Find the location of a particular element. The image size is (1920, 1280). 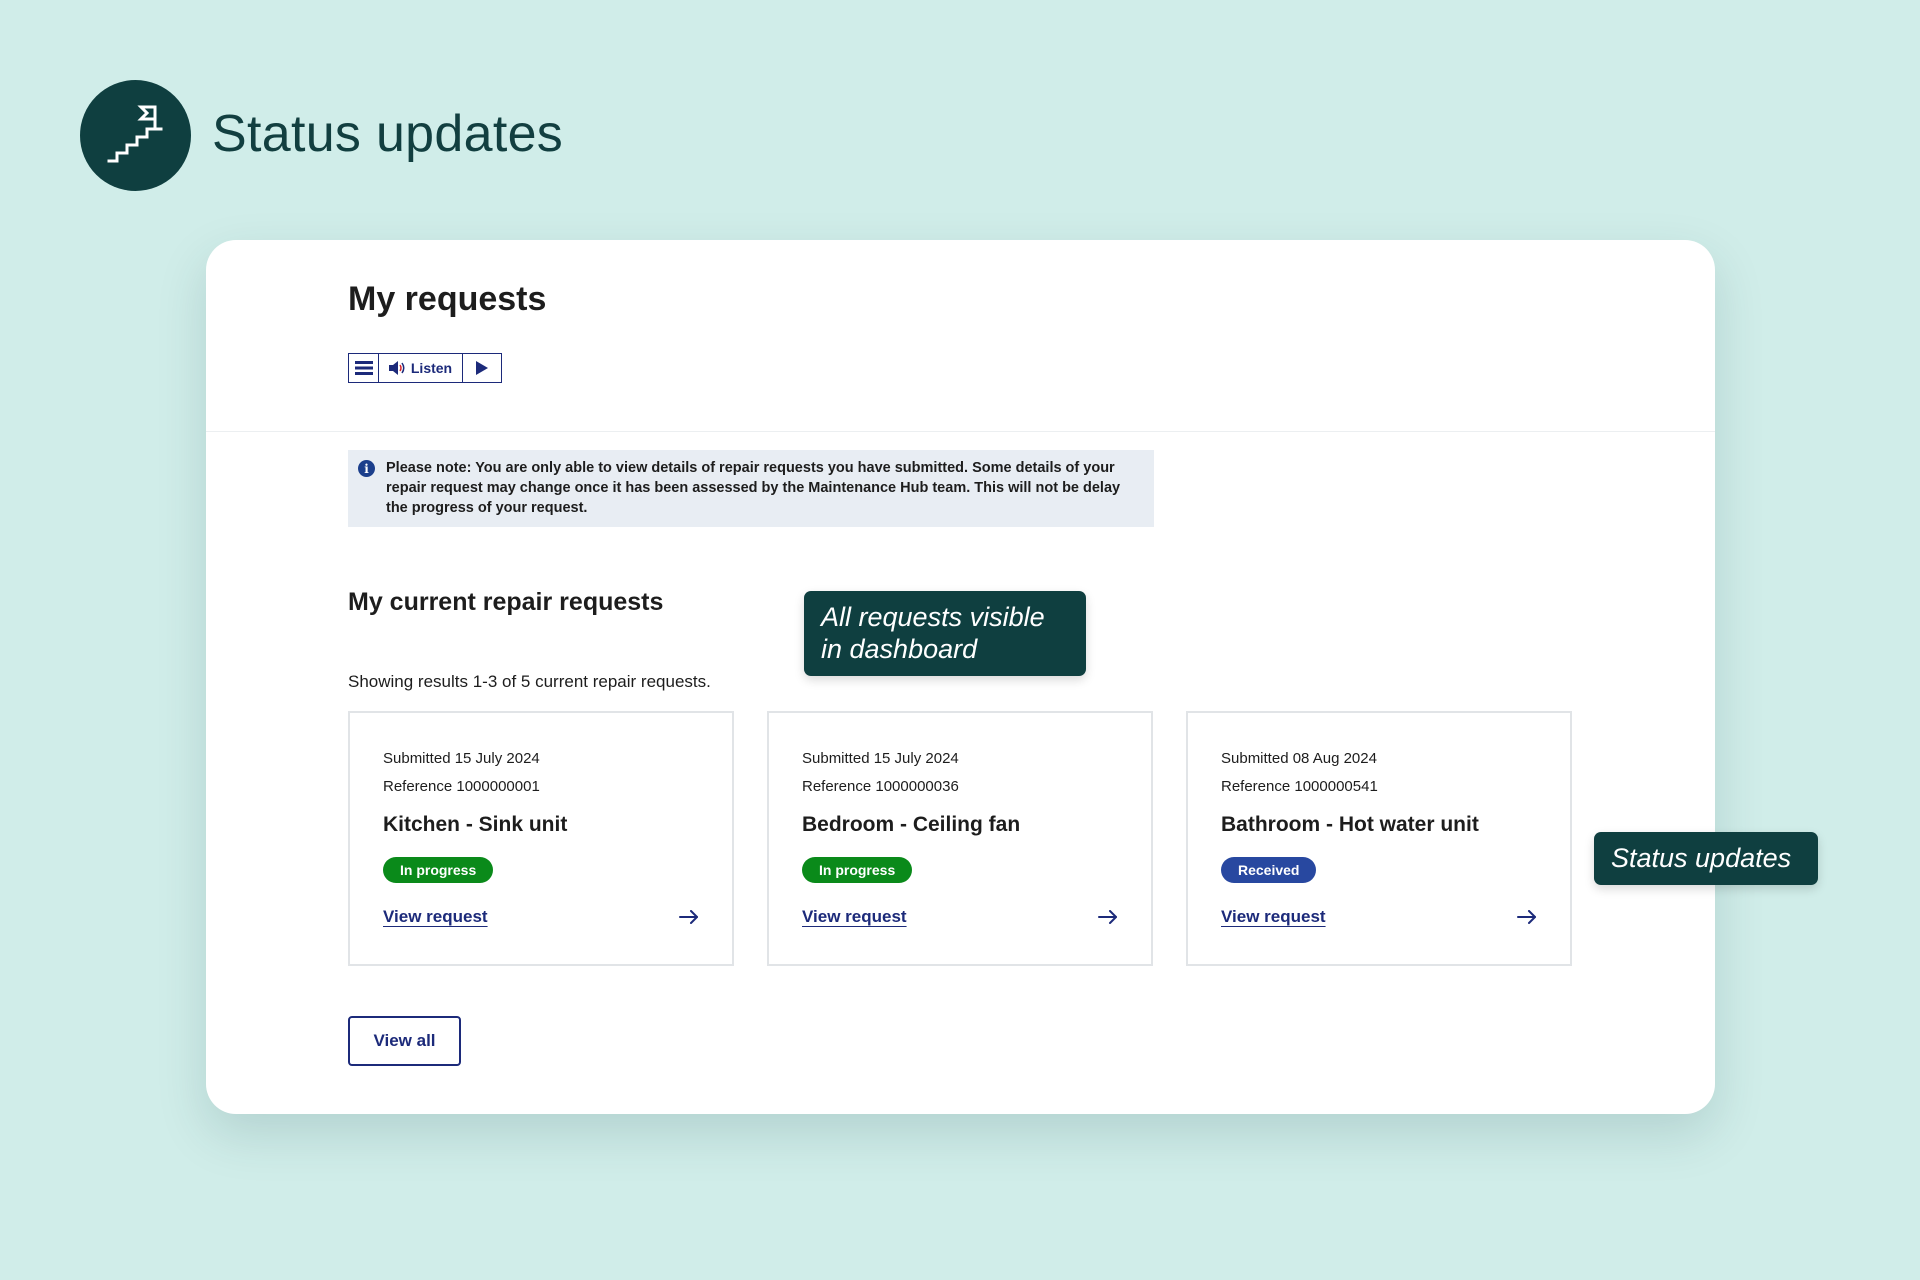

stairs-flag-icon is located at coordinates (134, 133).